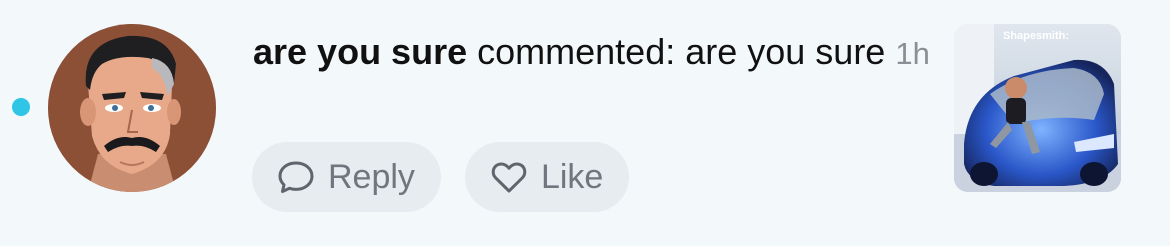 This screenshot has width=1170, height=246. I want to click on like-button: Like, so click(547, 177).